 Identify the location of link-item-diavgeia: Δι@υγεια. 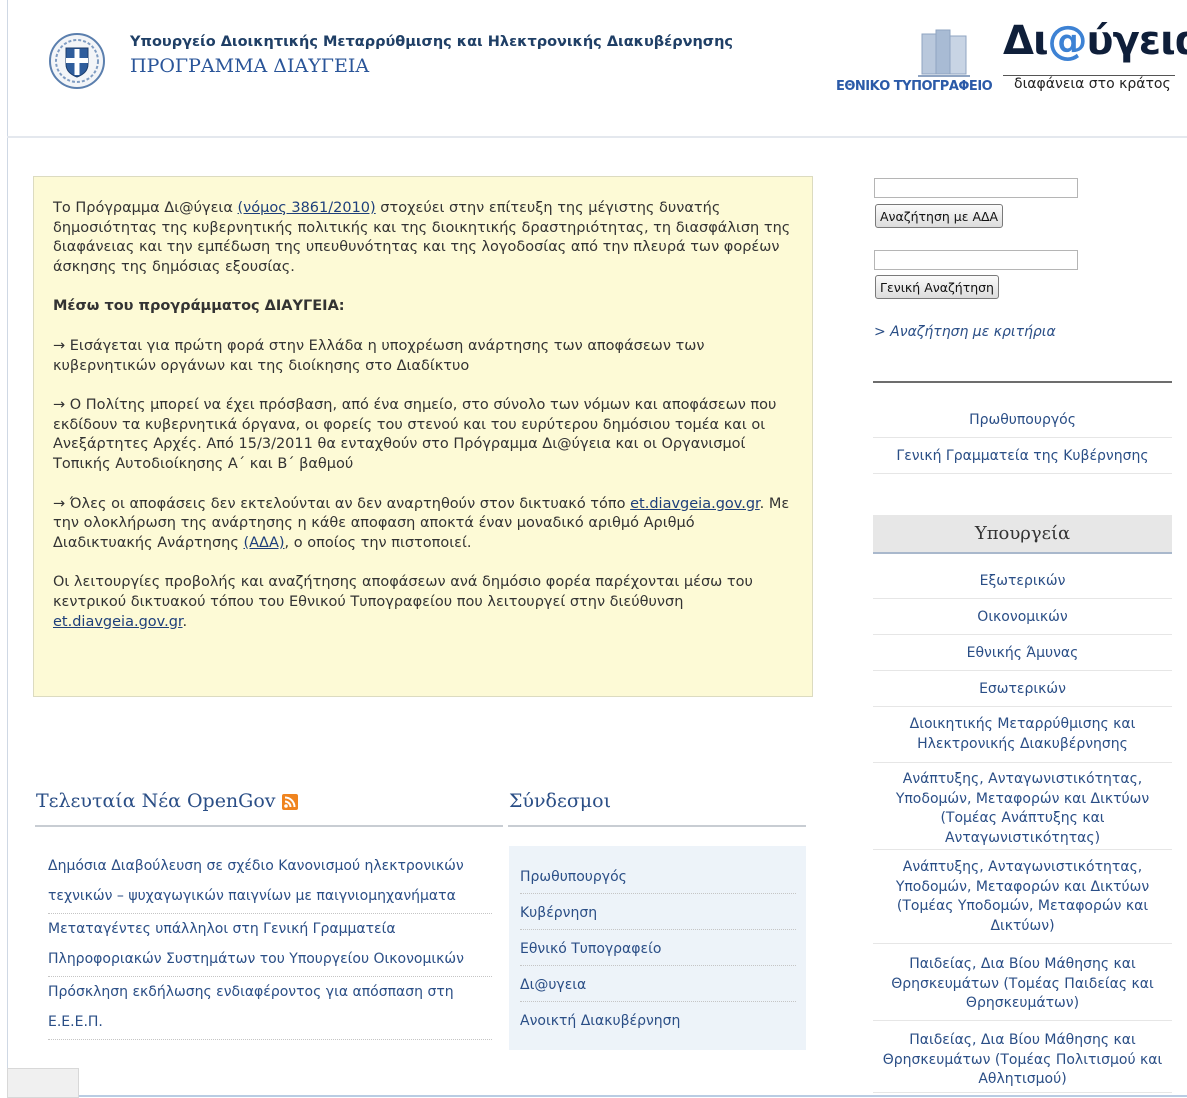
(658, 984).